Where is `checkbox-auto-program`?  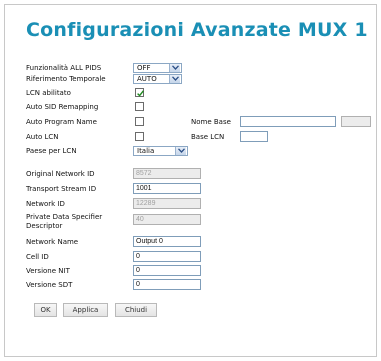
checkbox-auto-program is located at coordinates (139, 121).